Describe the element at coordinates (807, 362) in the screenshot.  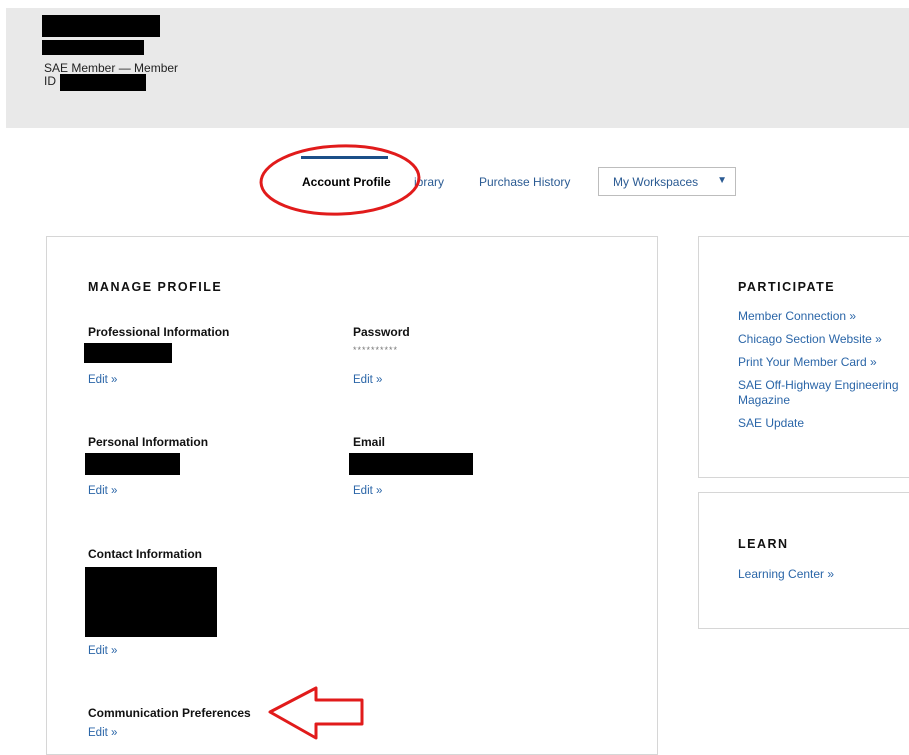
I see `print-member-card-link: Print Your Member Card »` at that location.